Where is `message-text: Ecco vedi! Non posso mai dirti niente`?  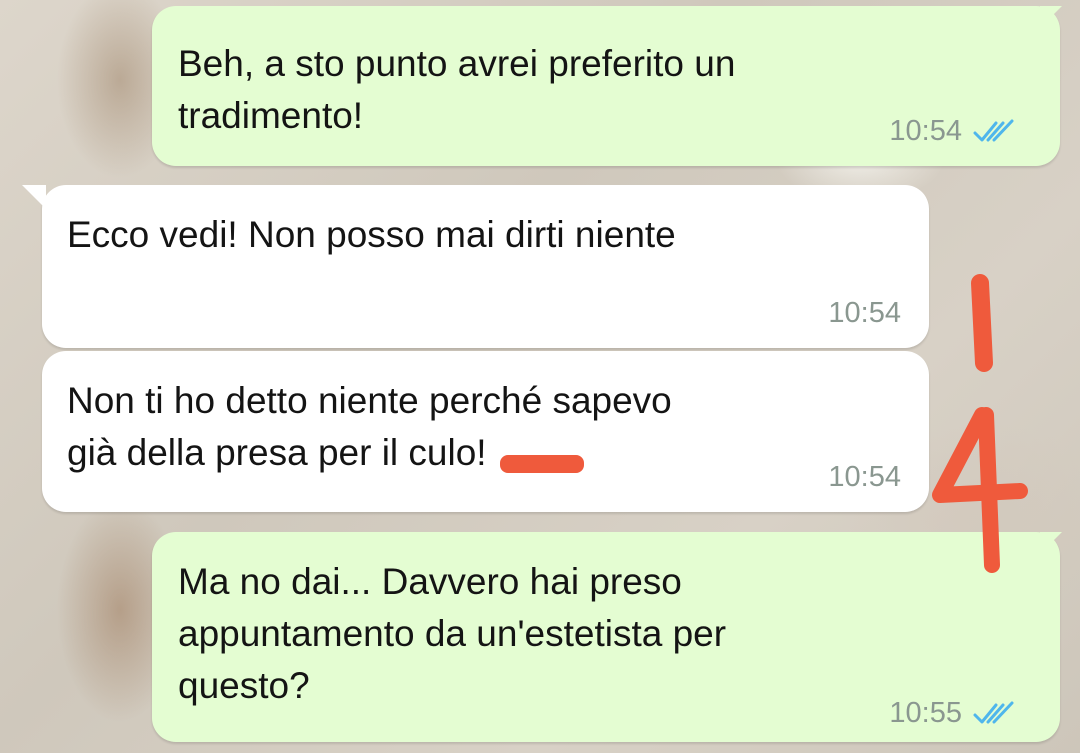
message-text: Ecco vedi! Non posso mai dirti niente is located at coordinates (371, 234).